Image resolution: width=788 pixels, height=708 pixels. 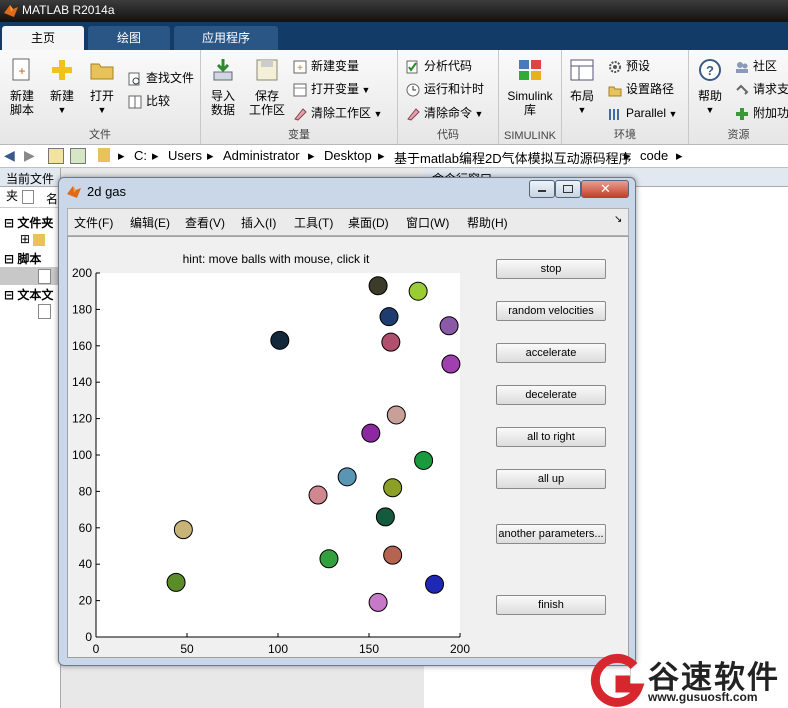 I want to click on minimize-button, so click(x=542, y=189).